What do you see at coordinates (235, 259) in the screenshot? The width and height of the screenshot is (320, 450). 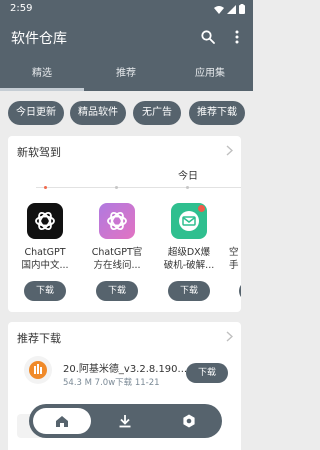 I see `app-name: 空 手` at bounding box center [235, 259].